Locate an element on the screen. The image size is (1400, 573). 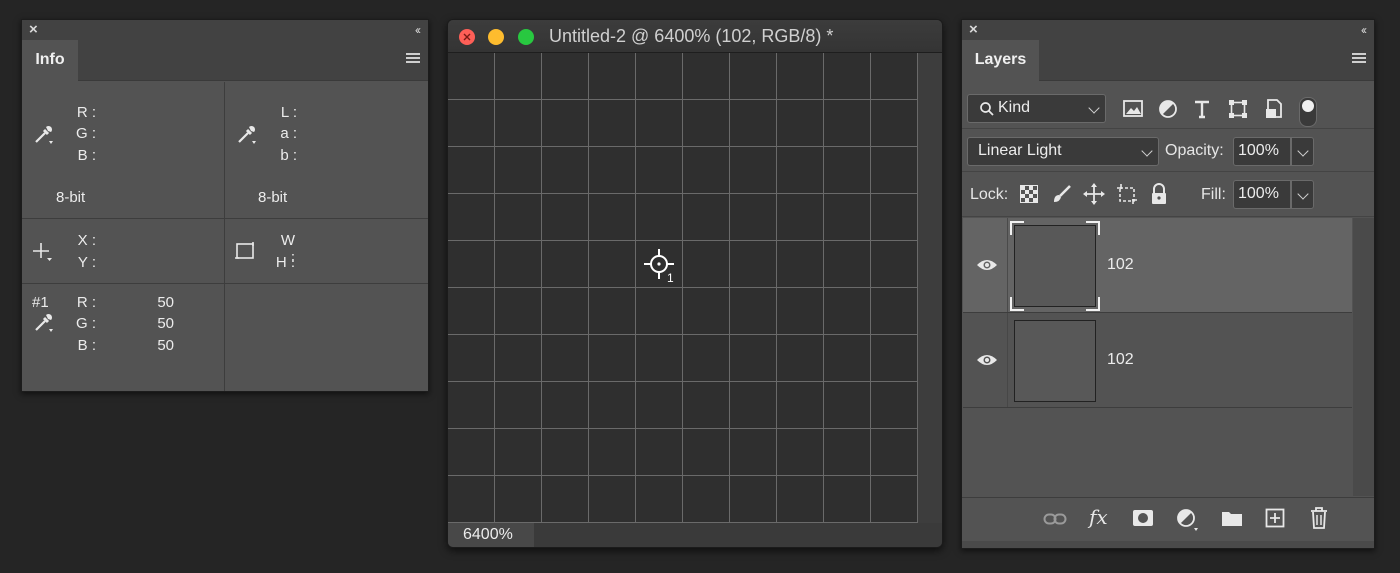
fill-slider-button is located at coordinates (1302, 194).